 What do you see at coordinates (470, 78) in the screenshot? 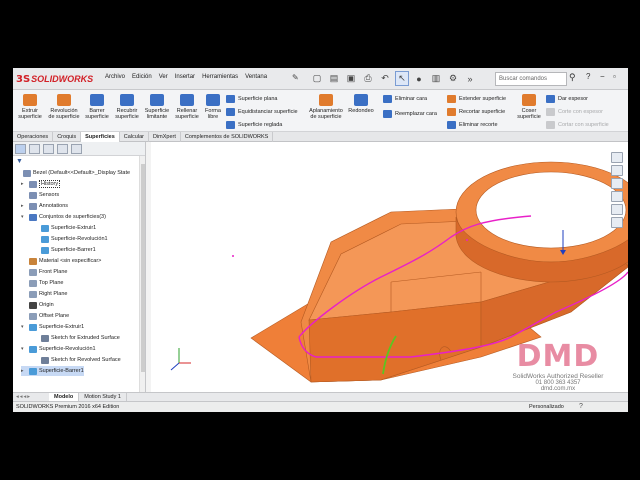
I see `customize-chevron-icon: »` at bounding box center [470, 78].